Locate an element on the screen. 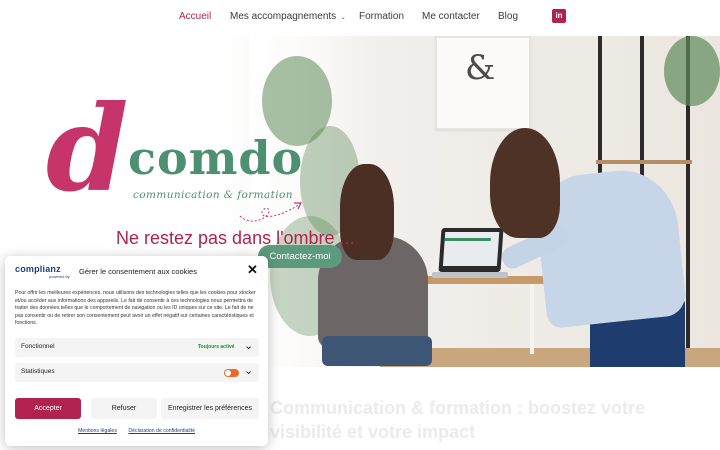  close-icon: ✕ is located at coordinates (252, 269).